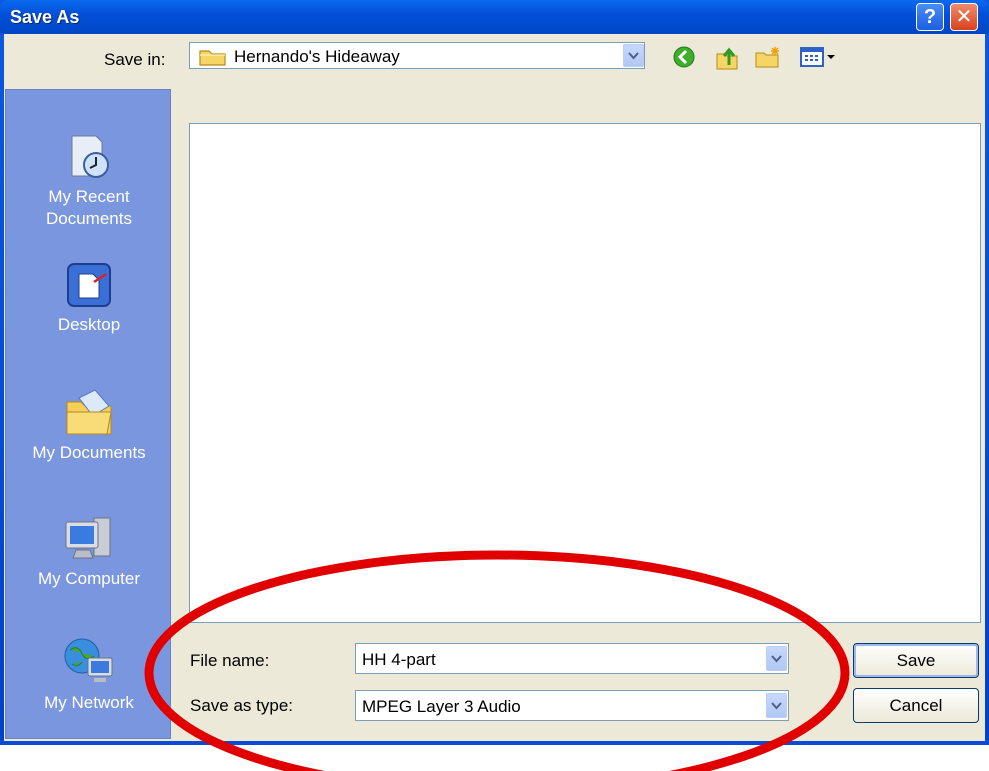 This screenshot has height=771, width=989. What do you see at coordinates (572, 705) in the screenshot?
I see `save-as-type-dropdown: MPEG Layer 3 Audio` at bounding box center [572, 705].